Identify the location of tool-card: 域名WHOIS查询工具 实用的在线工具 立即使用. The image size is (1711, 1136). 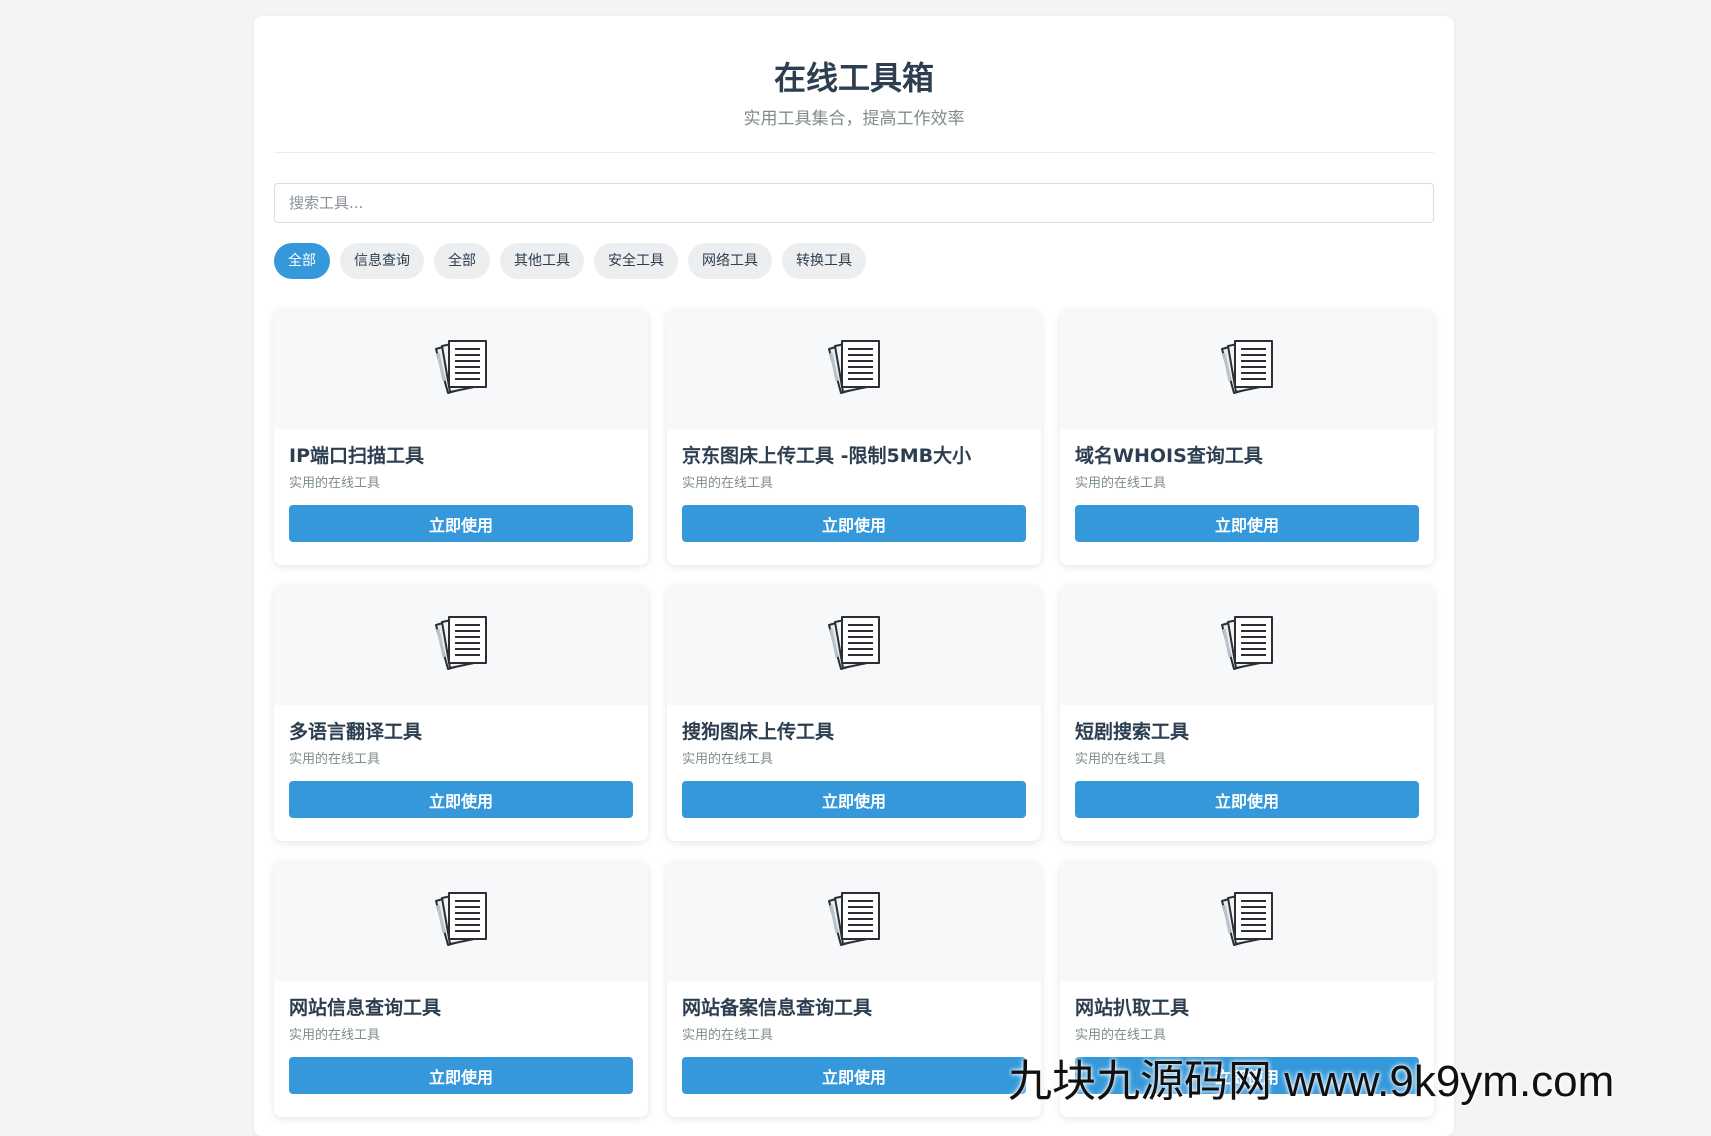
(1247, 437).